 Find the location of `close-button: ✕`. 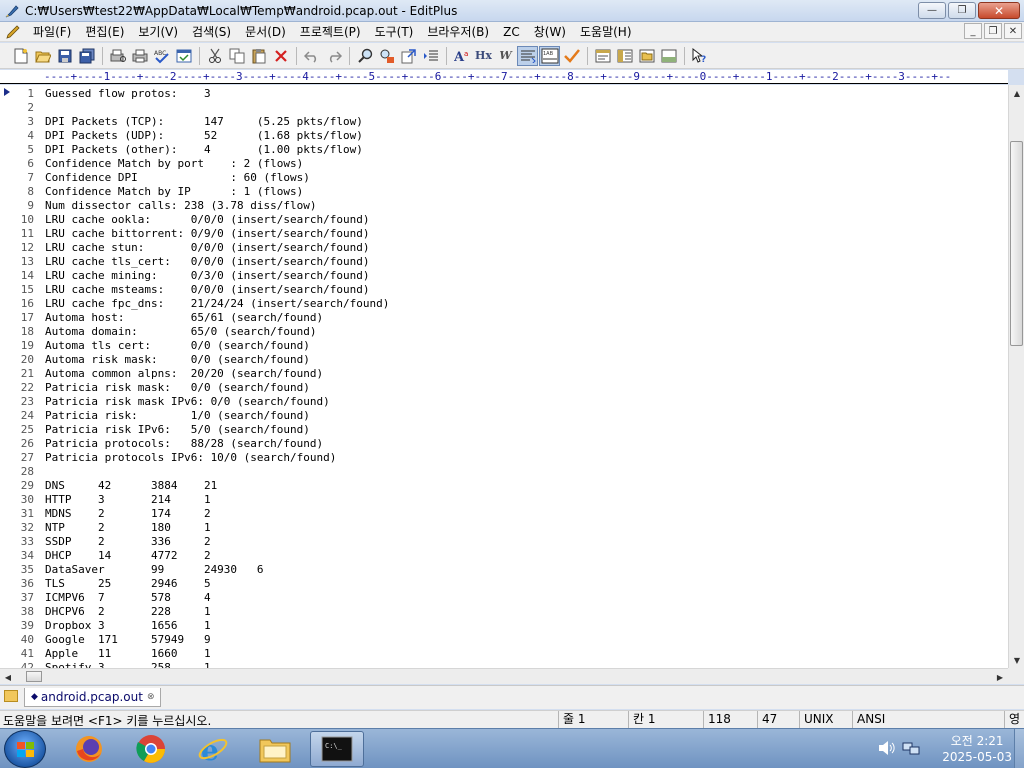

close-button: ✕ is located at coordinates (999, 10).